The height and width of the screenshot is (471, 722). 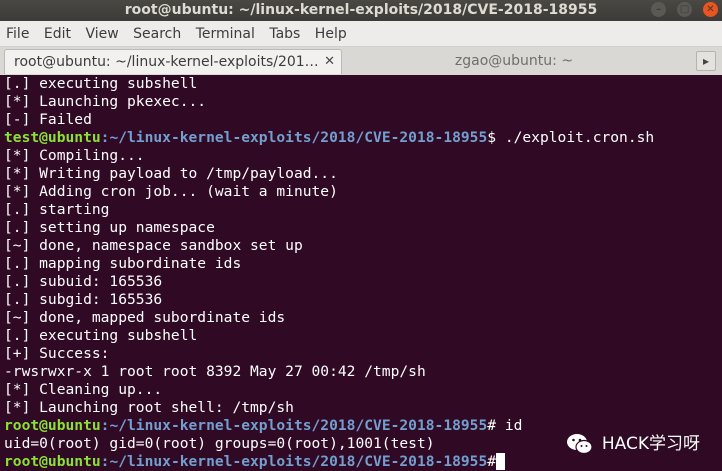 I want to click on new-tab-button: ▸, so click(x=706, y=61).